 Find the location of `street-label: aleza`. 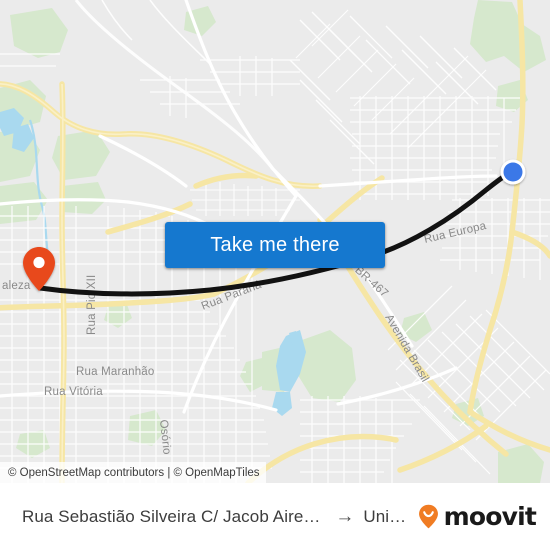

street-label: aleza is located at coordinates (16, 286).